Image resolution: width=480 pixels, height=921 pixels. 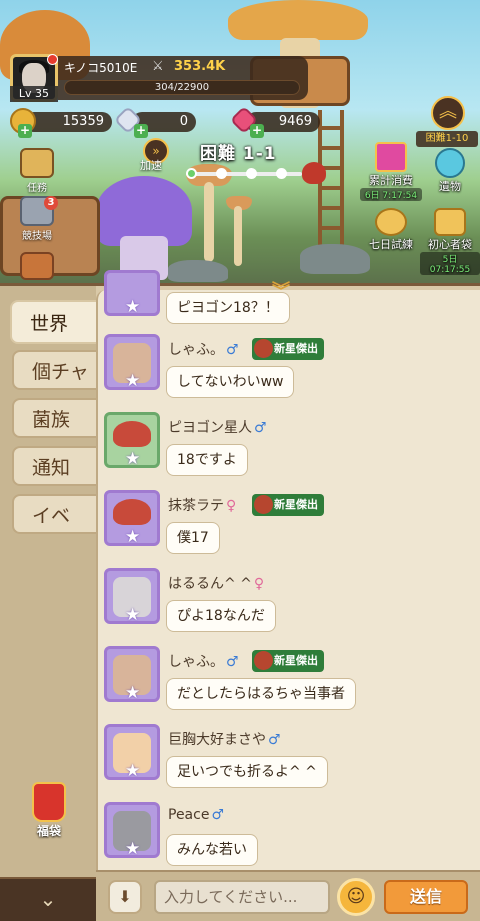 I want to click on relic-label: 遺物, so click(x=450, y=186).